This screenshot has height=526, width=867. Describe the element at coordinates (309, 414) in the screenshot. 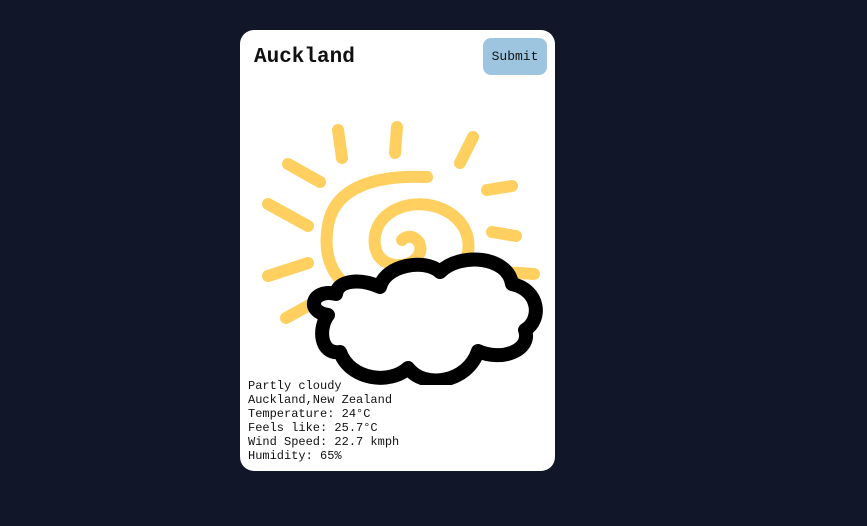

I see `temperature-text: Temperature: 24°C` at that location.